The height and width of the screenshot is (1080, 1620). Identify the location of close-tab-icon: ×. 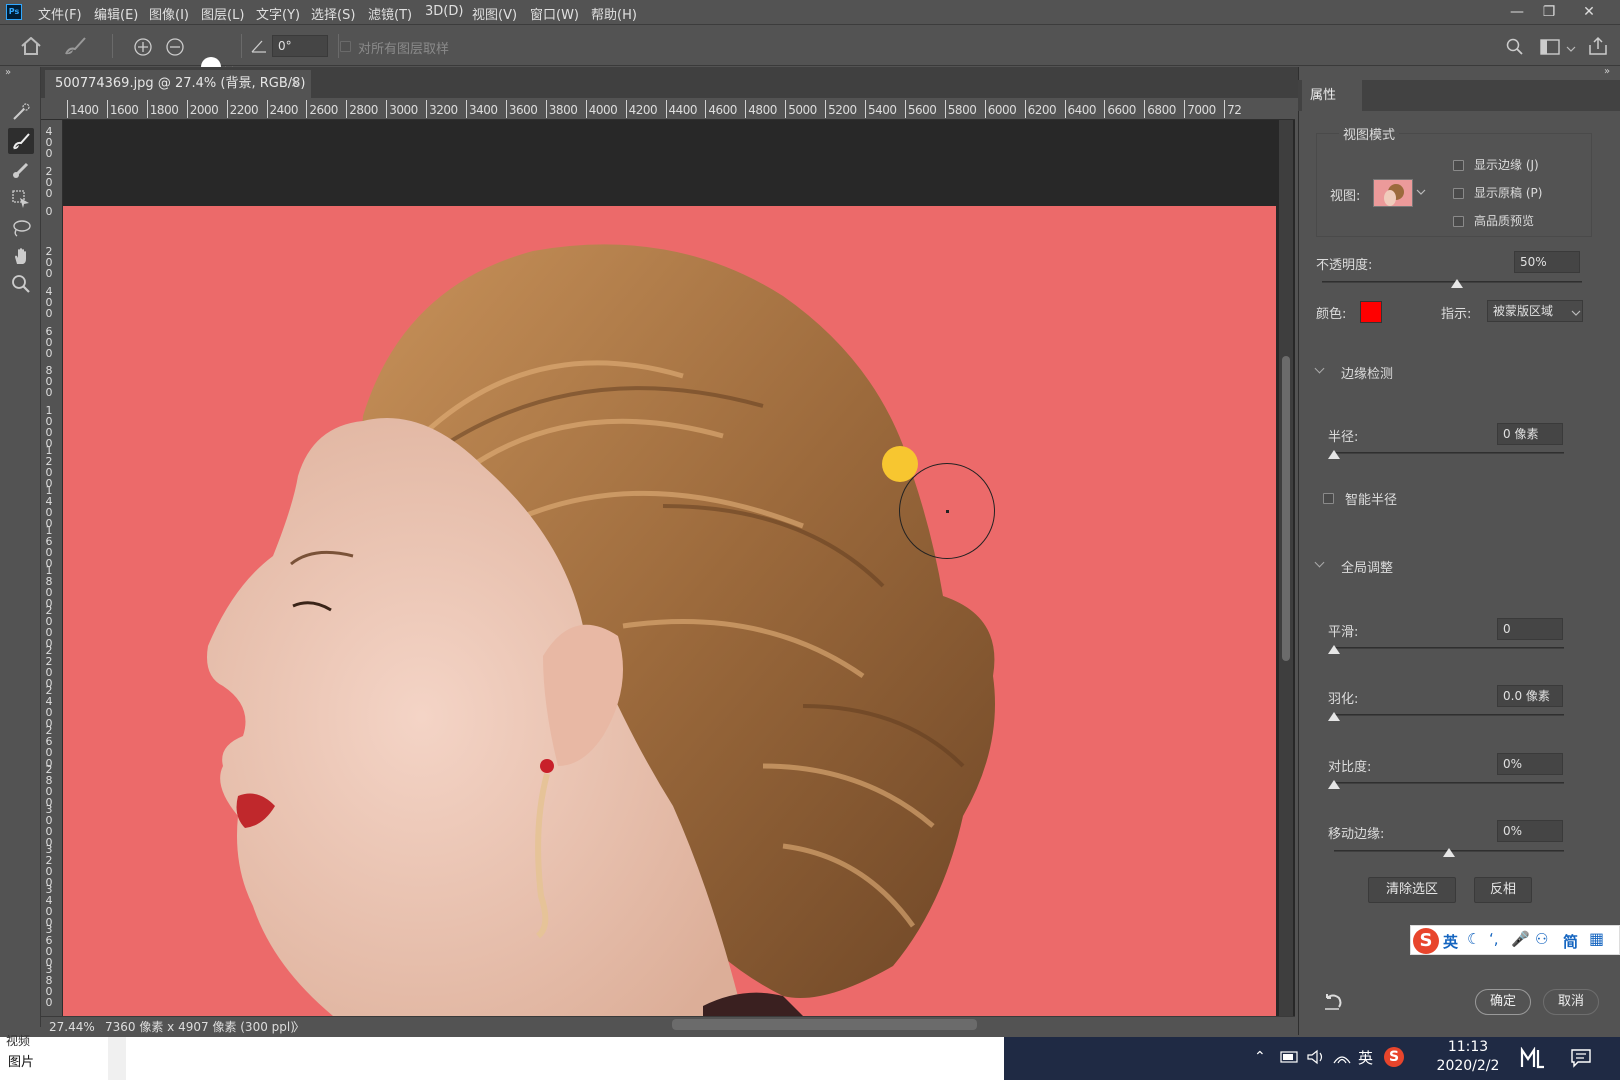
(295, 84).